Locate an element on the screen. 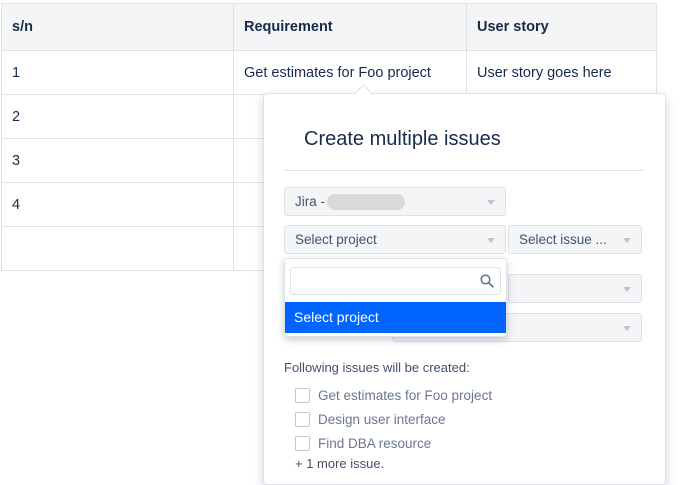  project-select-label: Select project is located at coordinates (336, 239).